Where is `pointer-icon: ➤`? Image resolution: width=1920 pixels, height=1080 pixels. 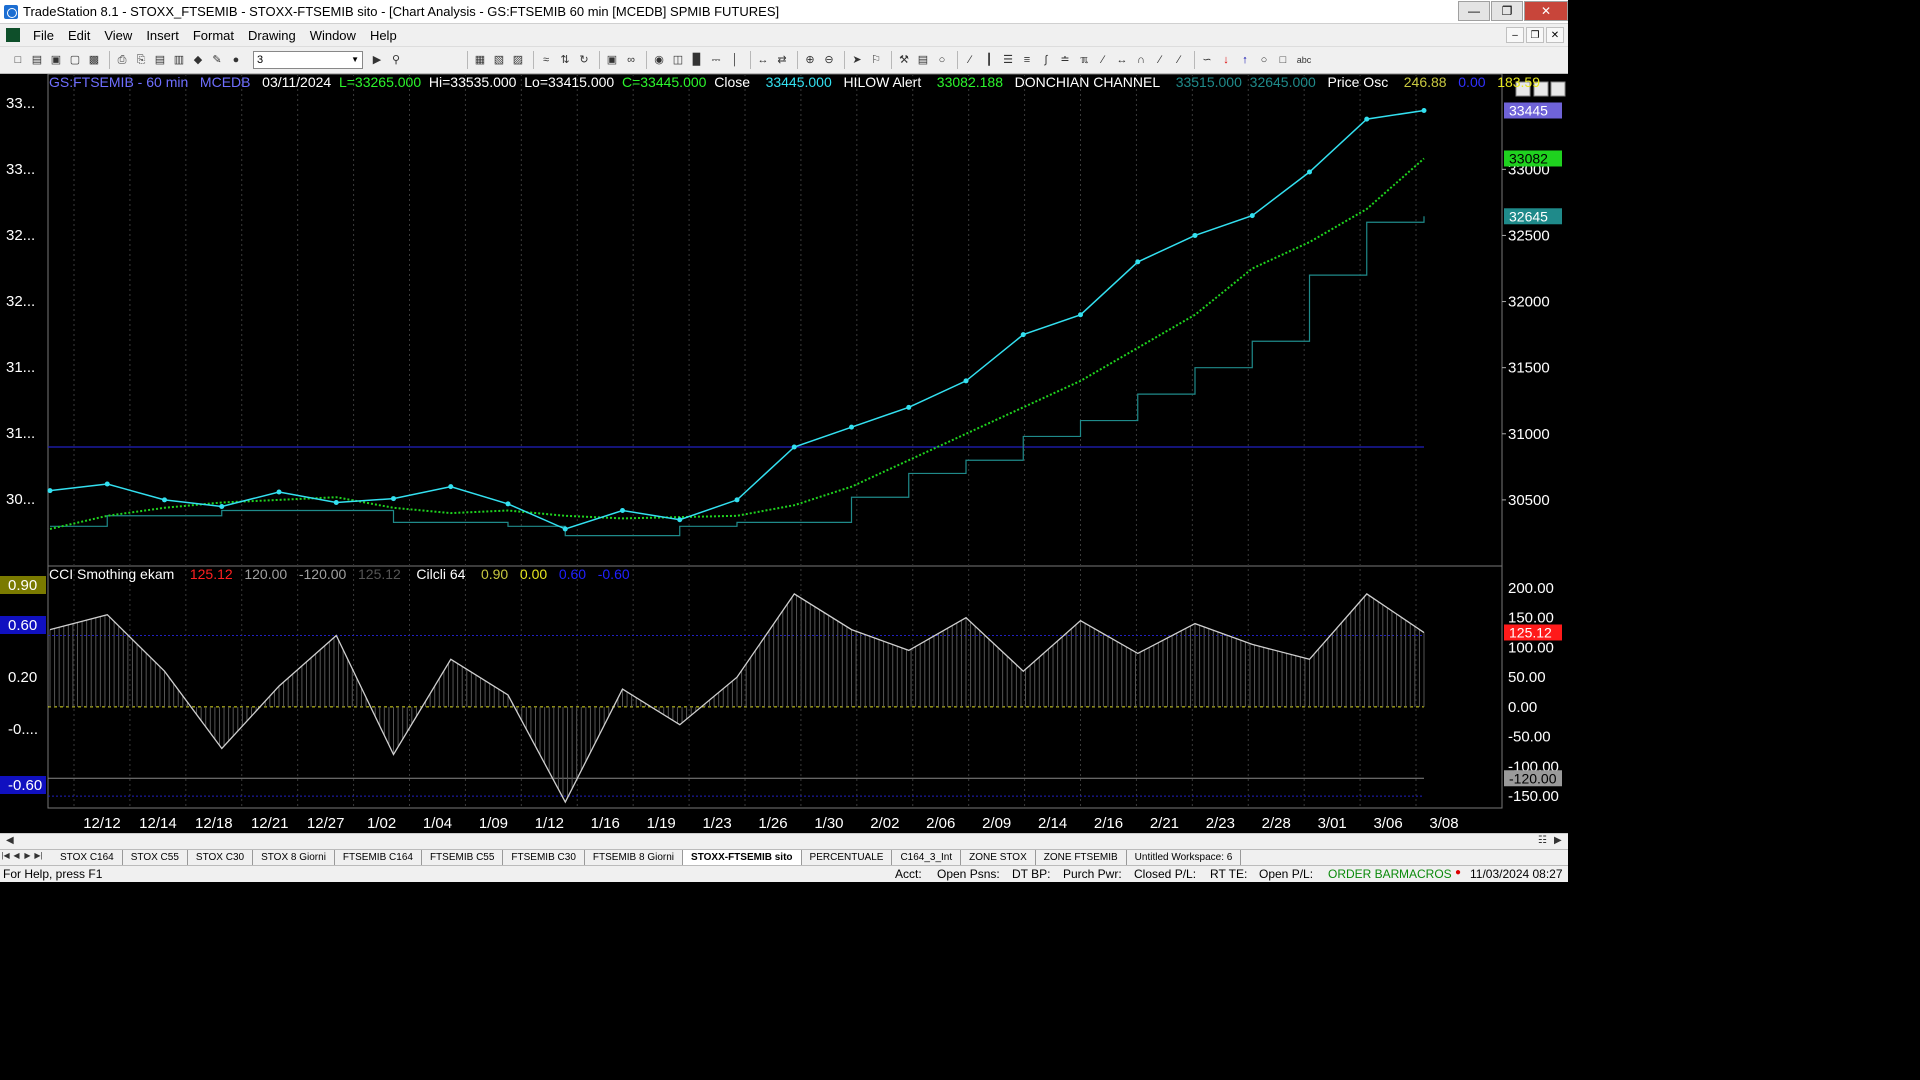 pointer-icon: ➤ is located at coordinates (857, 60).